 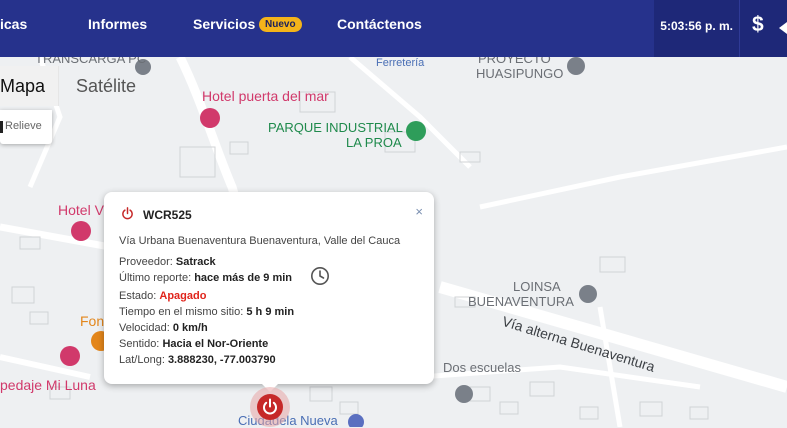 What do you see at coordinates (514, 61) in the screenshot?
I see `map-label-proyecto: PROYECTO` at bounding box center [514, 61].